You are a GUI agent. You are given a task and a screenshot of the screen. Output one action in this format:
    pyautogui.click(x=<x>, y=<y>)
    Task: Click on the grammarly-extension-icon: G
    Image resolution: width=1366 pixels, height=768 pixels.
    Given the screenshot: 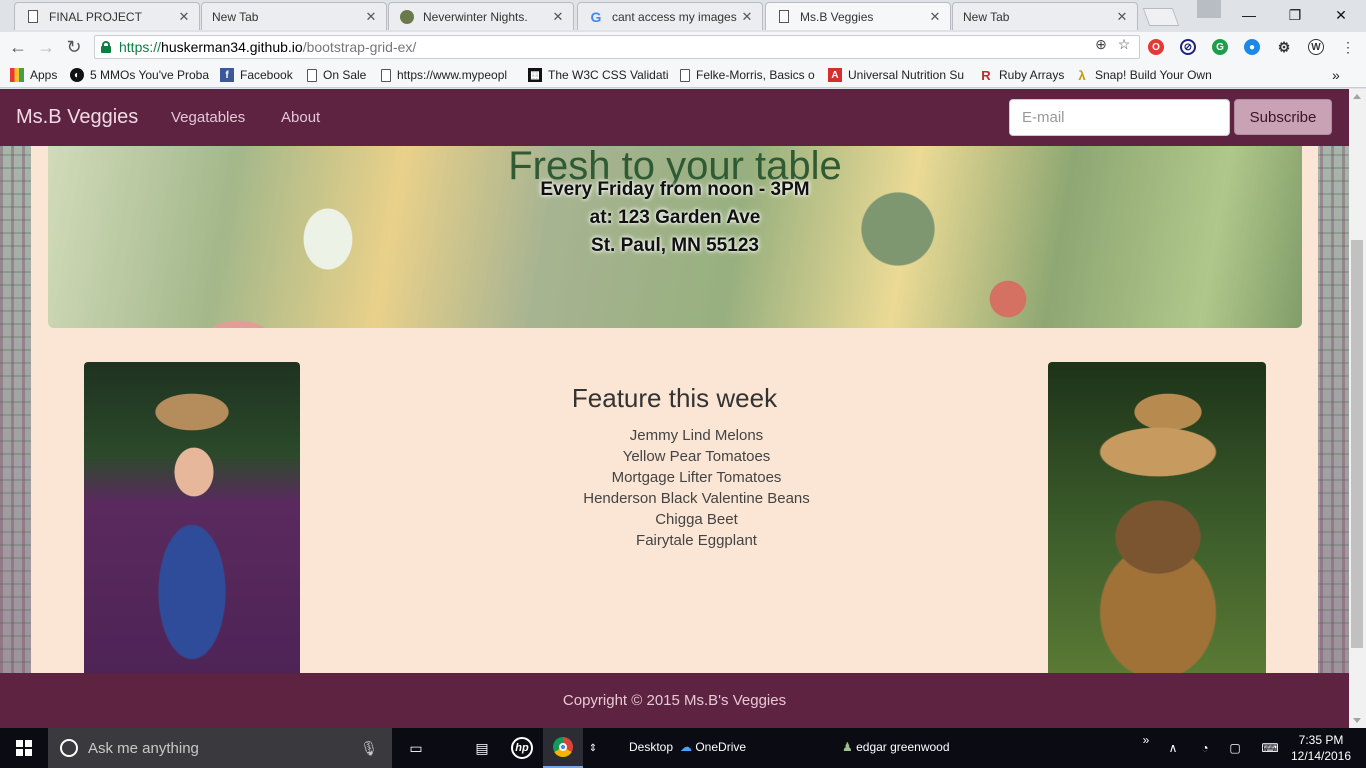 What is the action you would take?
    pyautogui.click(x=1220, y=47)
    